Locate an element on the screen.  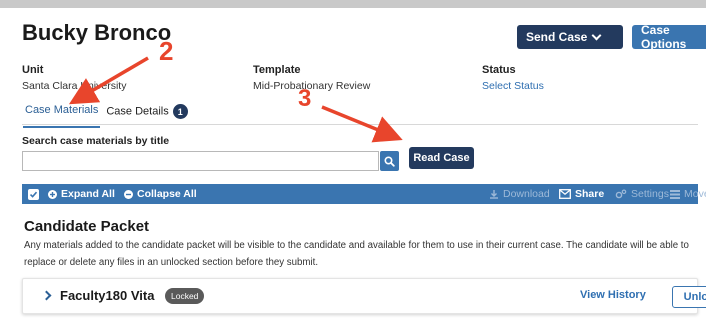
download-label: Download is located at coordinates (526, 194).